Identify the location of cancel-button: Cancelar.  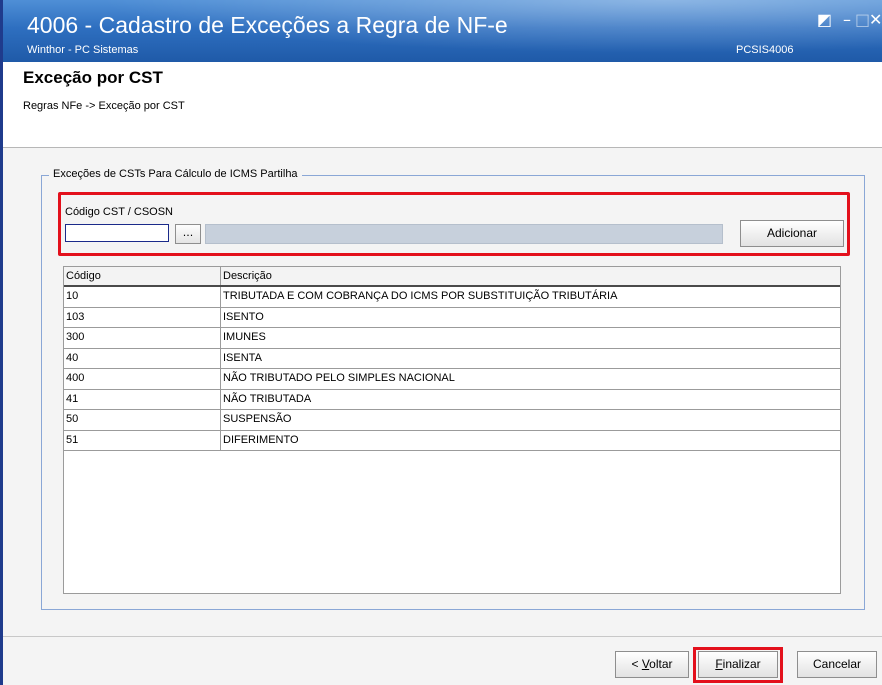
(837, 664).